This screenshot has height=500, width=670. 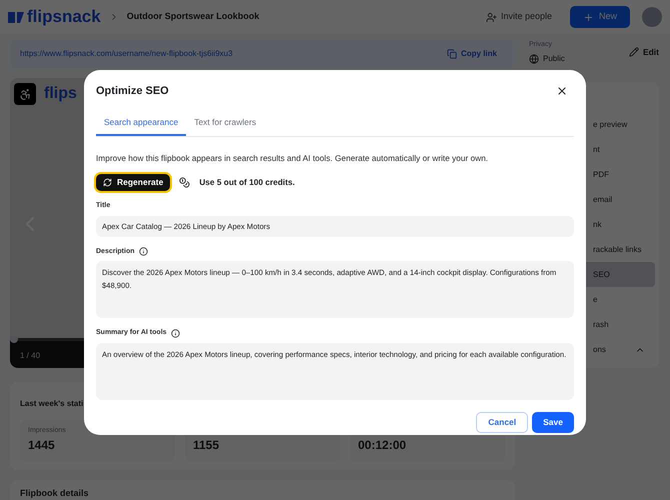 What do you see at coordinates (52, 404) in the screenshot?
I see `stats-title: Last week's stati` at bounding box center [52, 404].